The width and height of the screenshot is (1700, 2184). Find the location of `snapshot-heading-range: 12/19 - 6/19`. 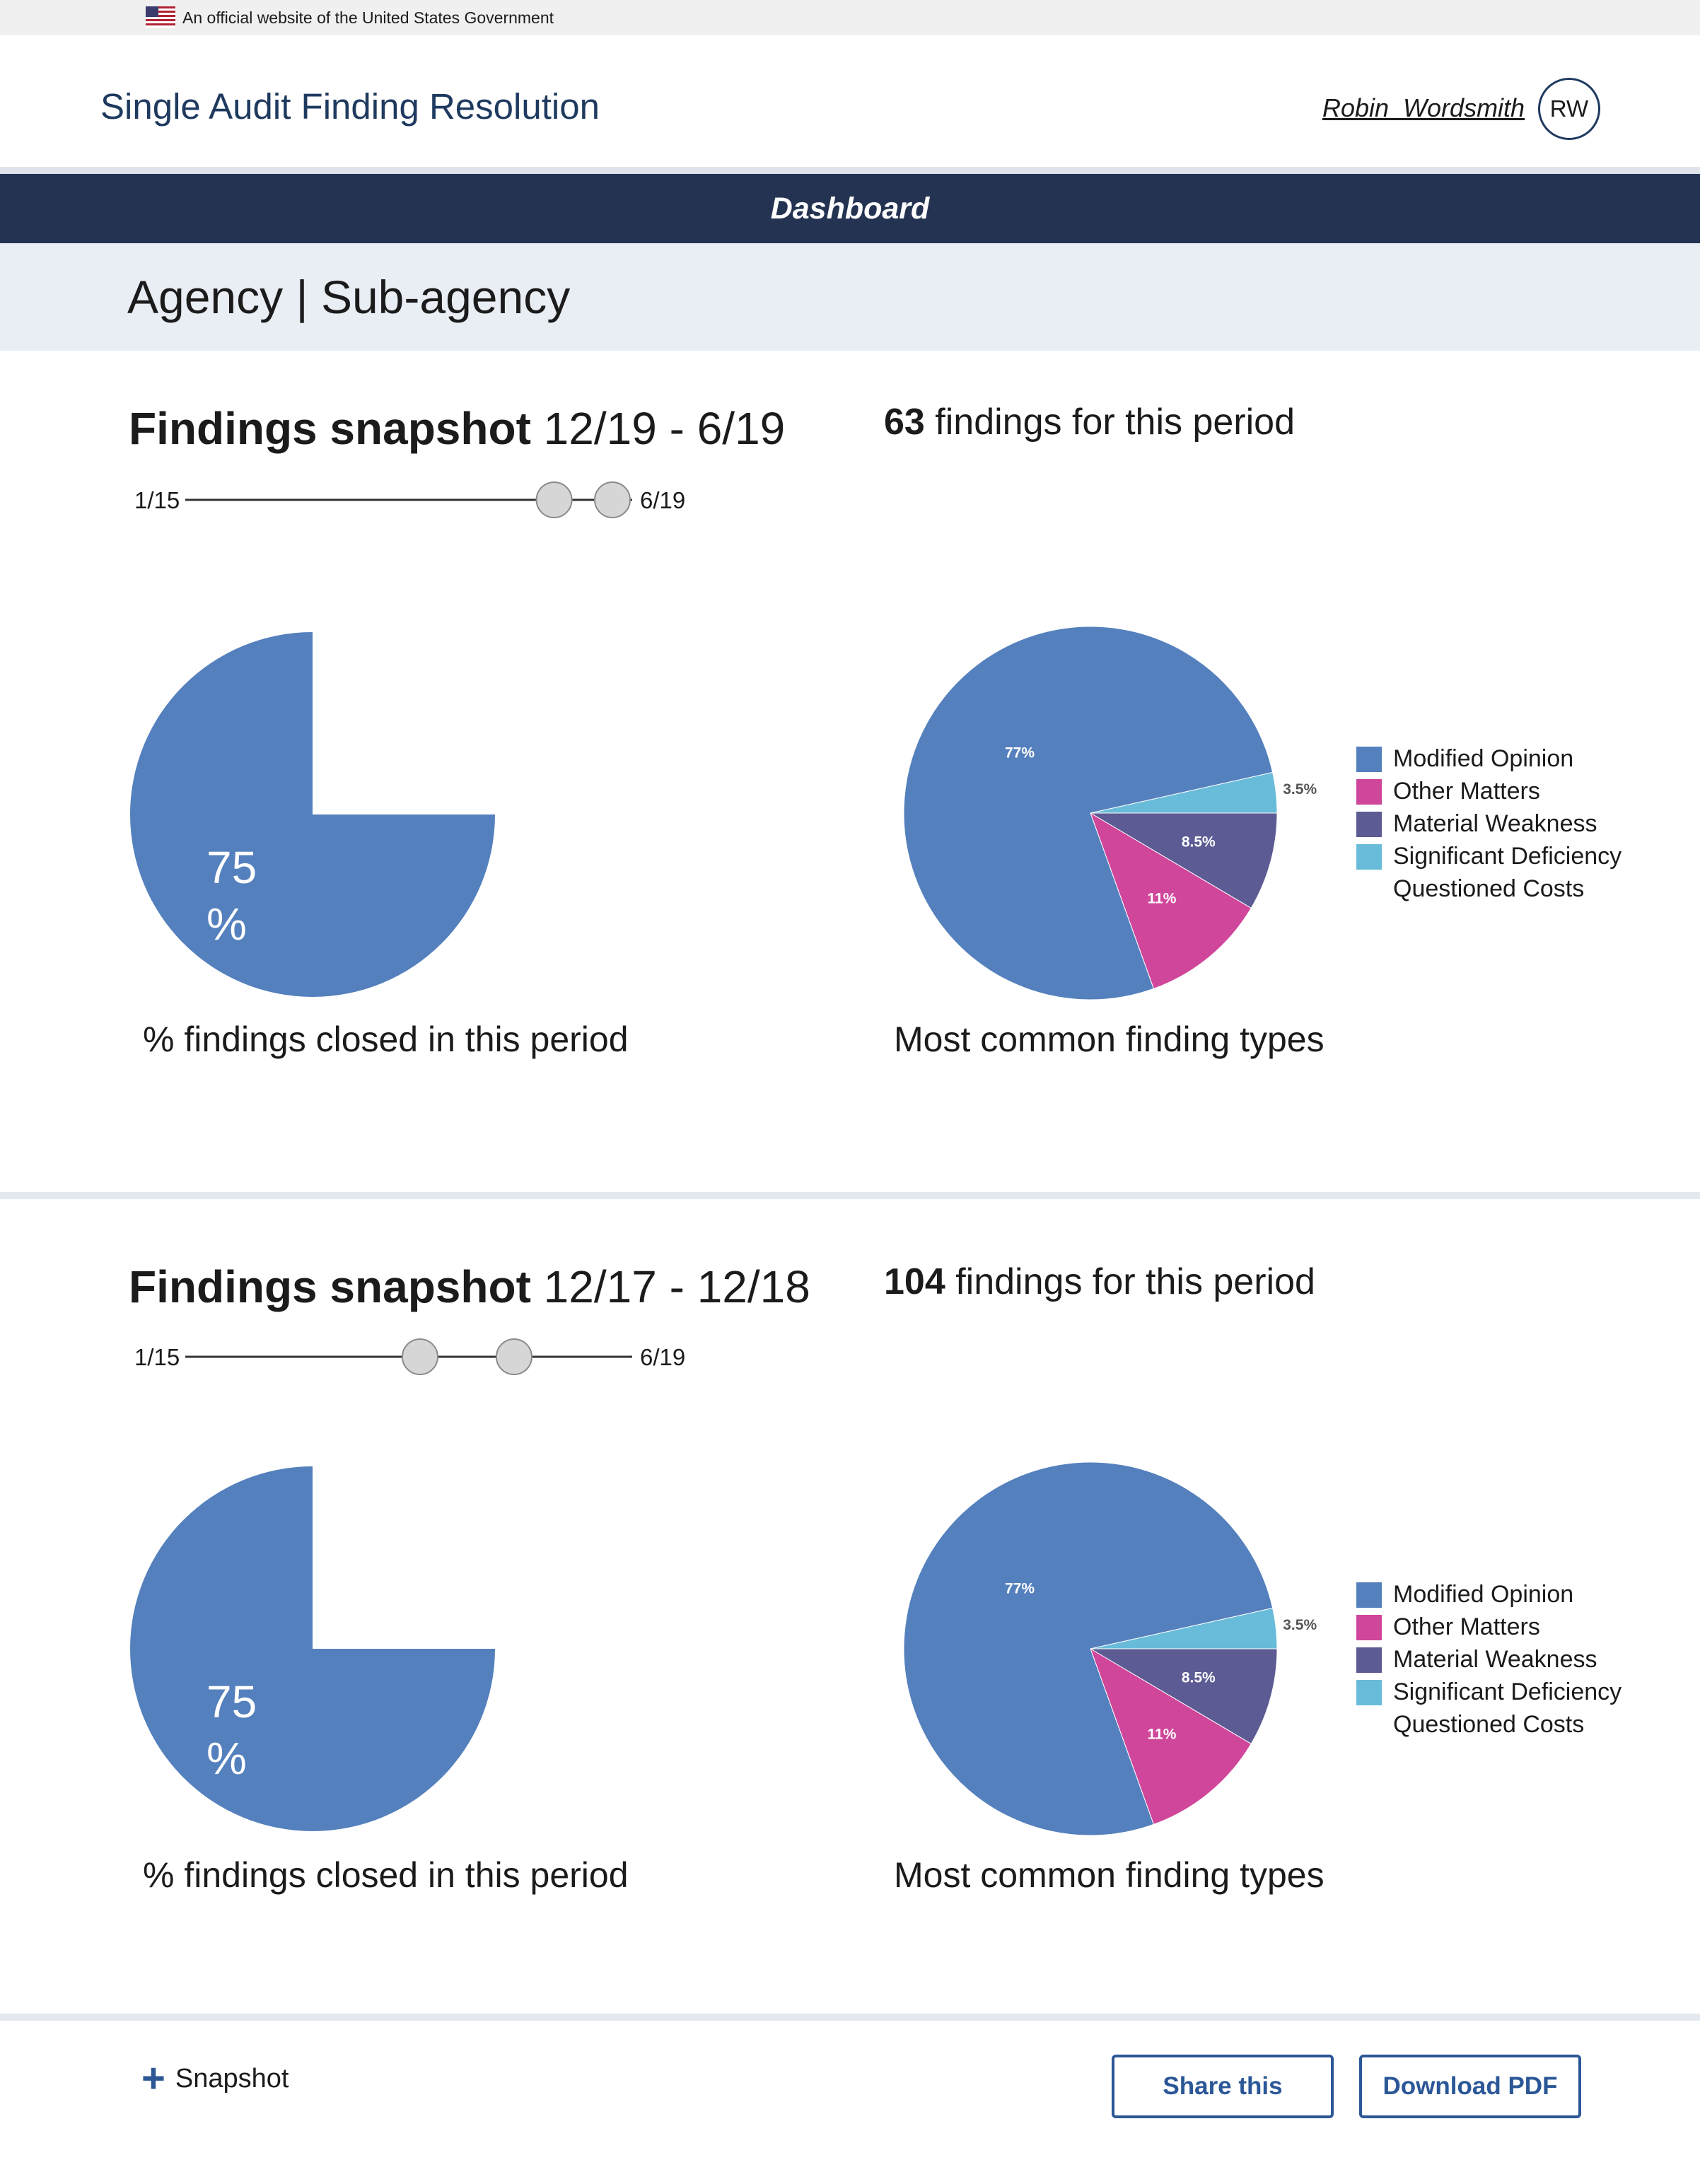

snapshot-heading-range: 12/19 - 6/19 is located at coordinates (658, 428).